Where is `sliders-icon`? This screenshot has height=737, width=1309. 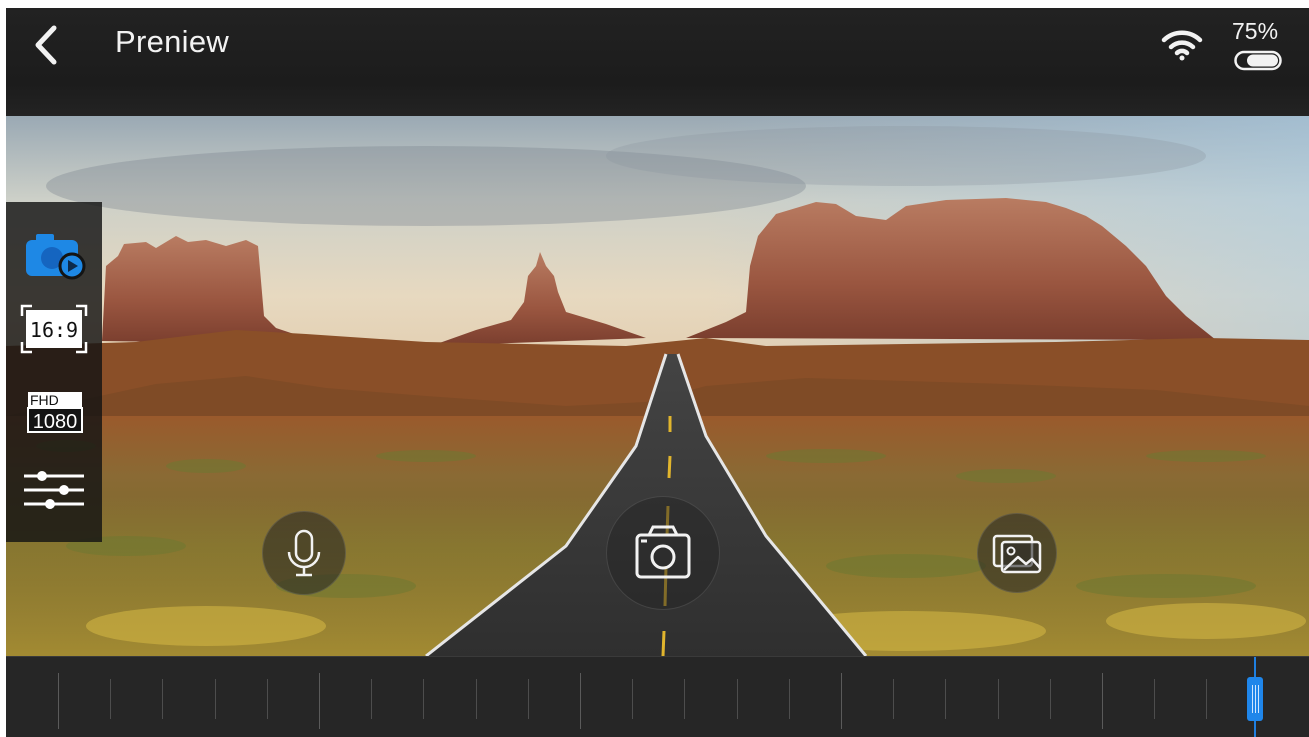 sliders-icon is located at coordinates (54, 490).